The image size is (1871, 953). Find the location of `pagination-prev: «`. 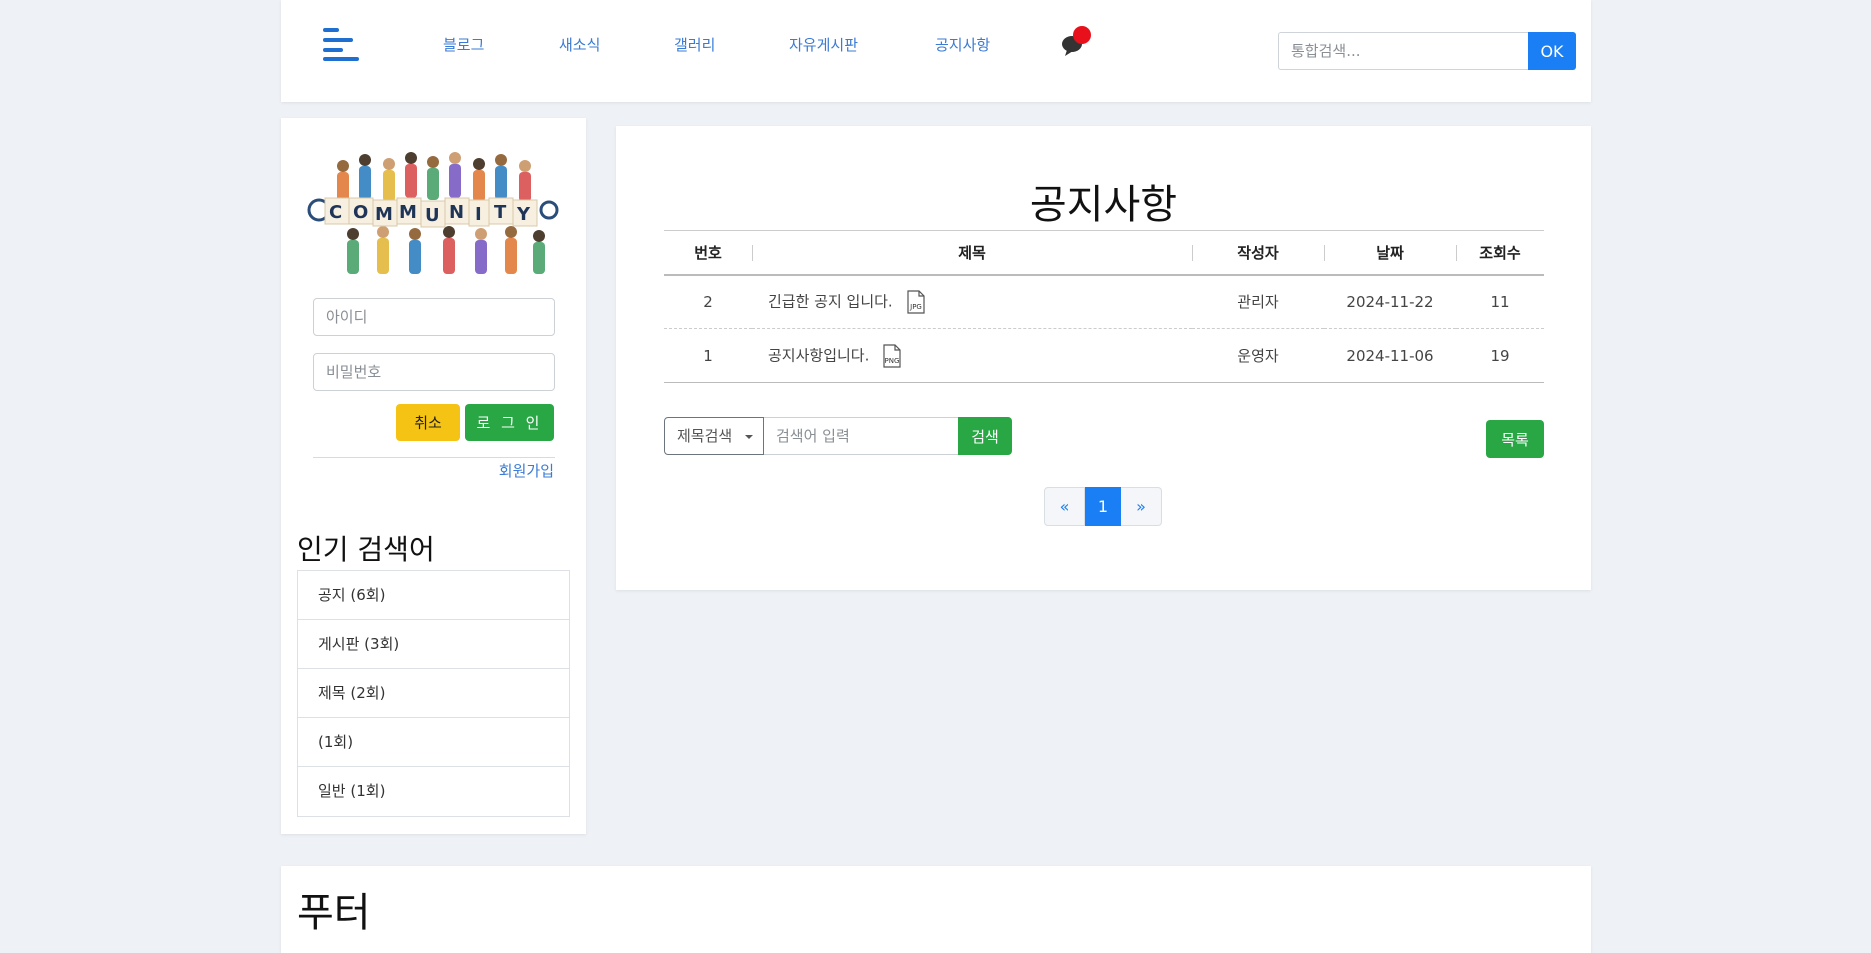

pagination-prev: « is located at coordinates (1064, 506).